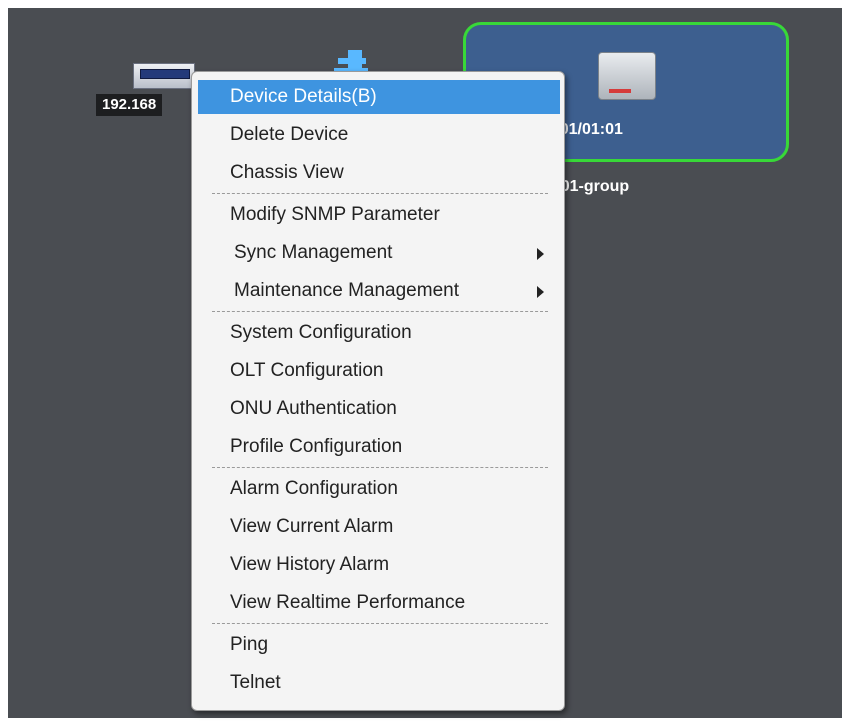 The height and width of the screenshot is (723, 847). I want to click on menu-item-ping: Ping, so click(379, 645).